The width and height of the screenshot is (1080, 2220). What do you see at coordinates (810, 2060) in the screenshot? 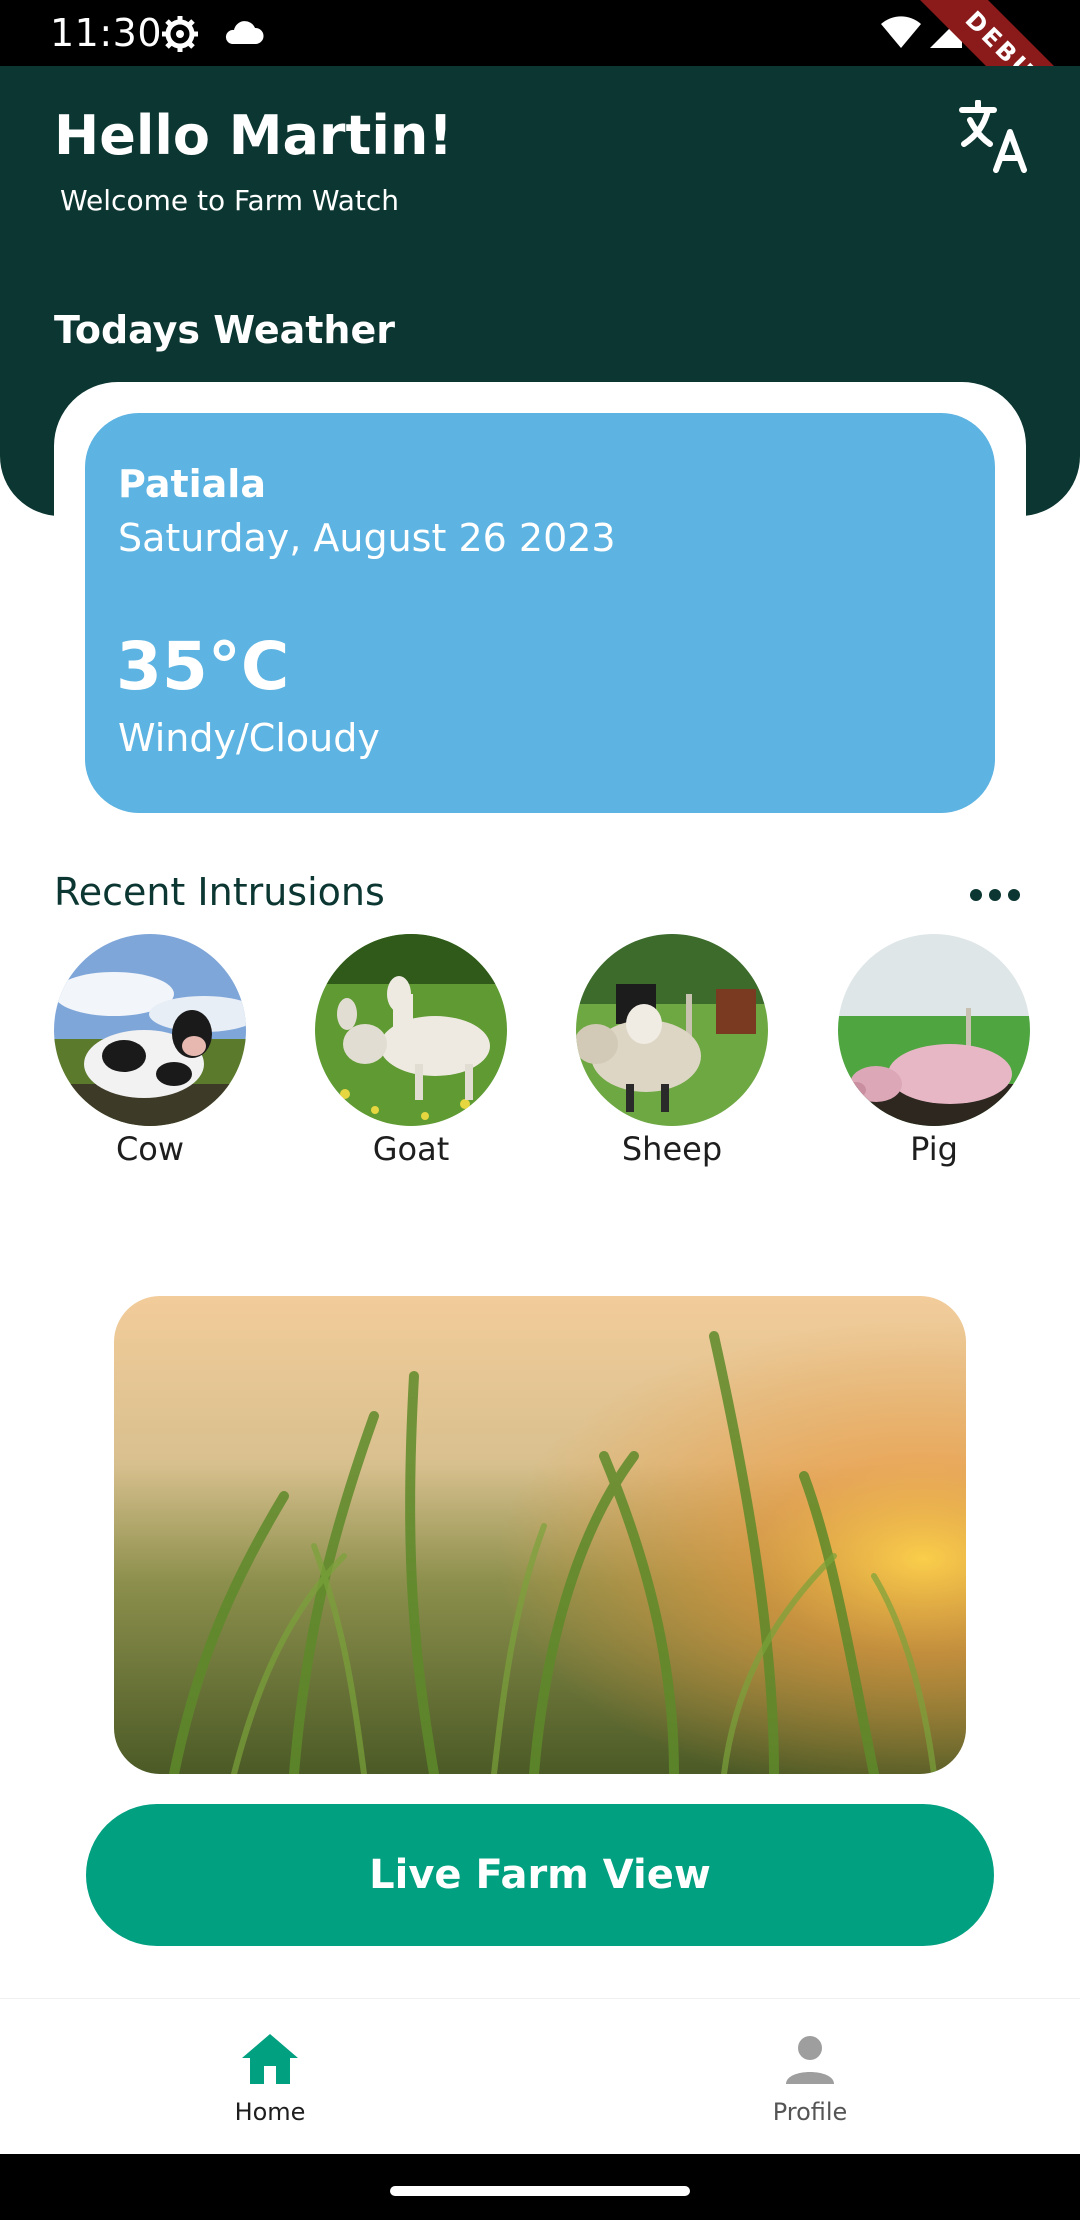
I see `person-icon` at bounding box center [810, 2060].